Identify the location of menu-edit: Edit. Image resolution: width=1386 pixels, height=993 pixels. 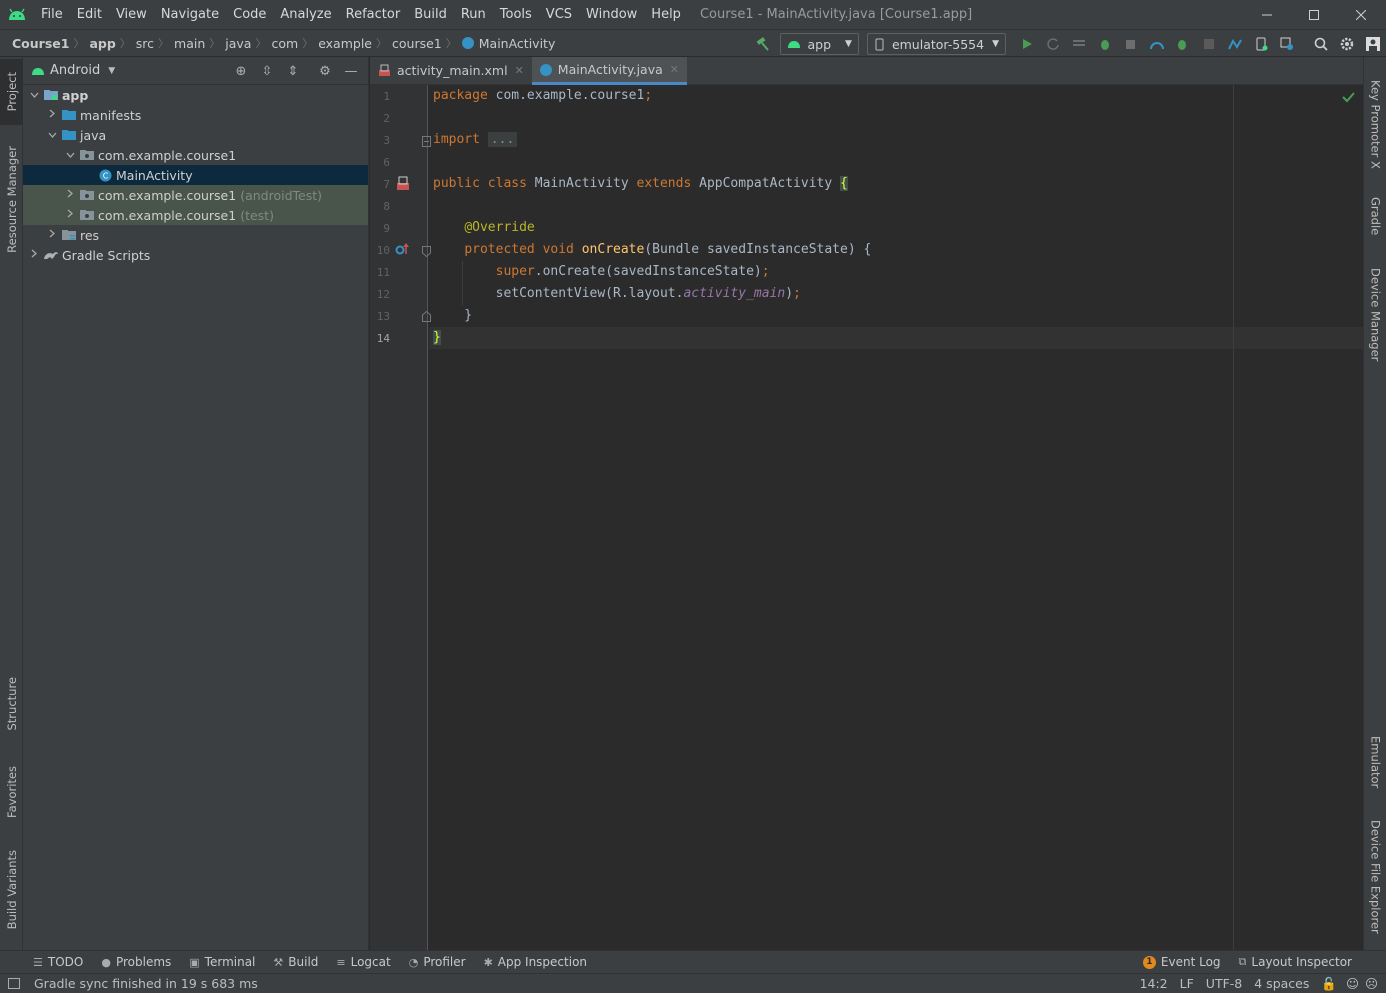
(89, 14).